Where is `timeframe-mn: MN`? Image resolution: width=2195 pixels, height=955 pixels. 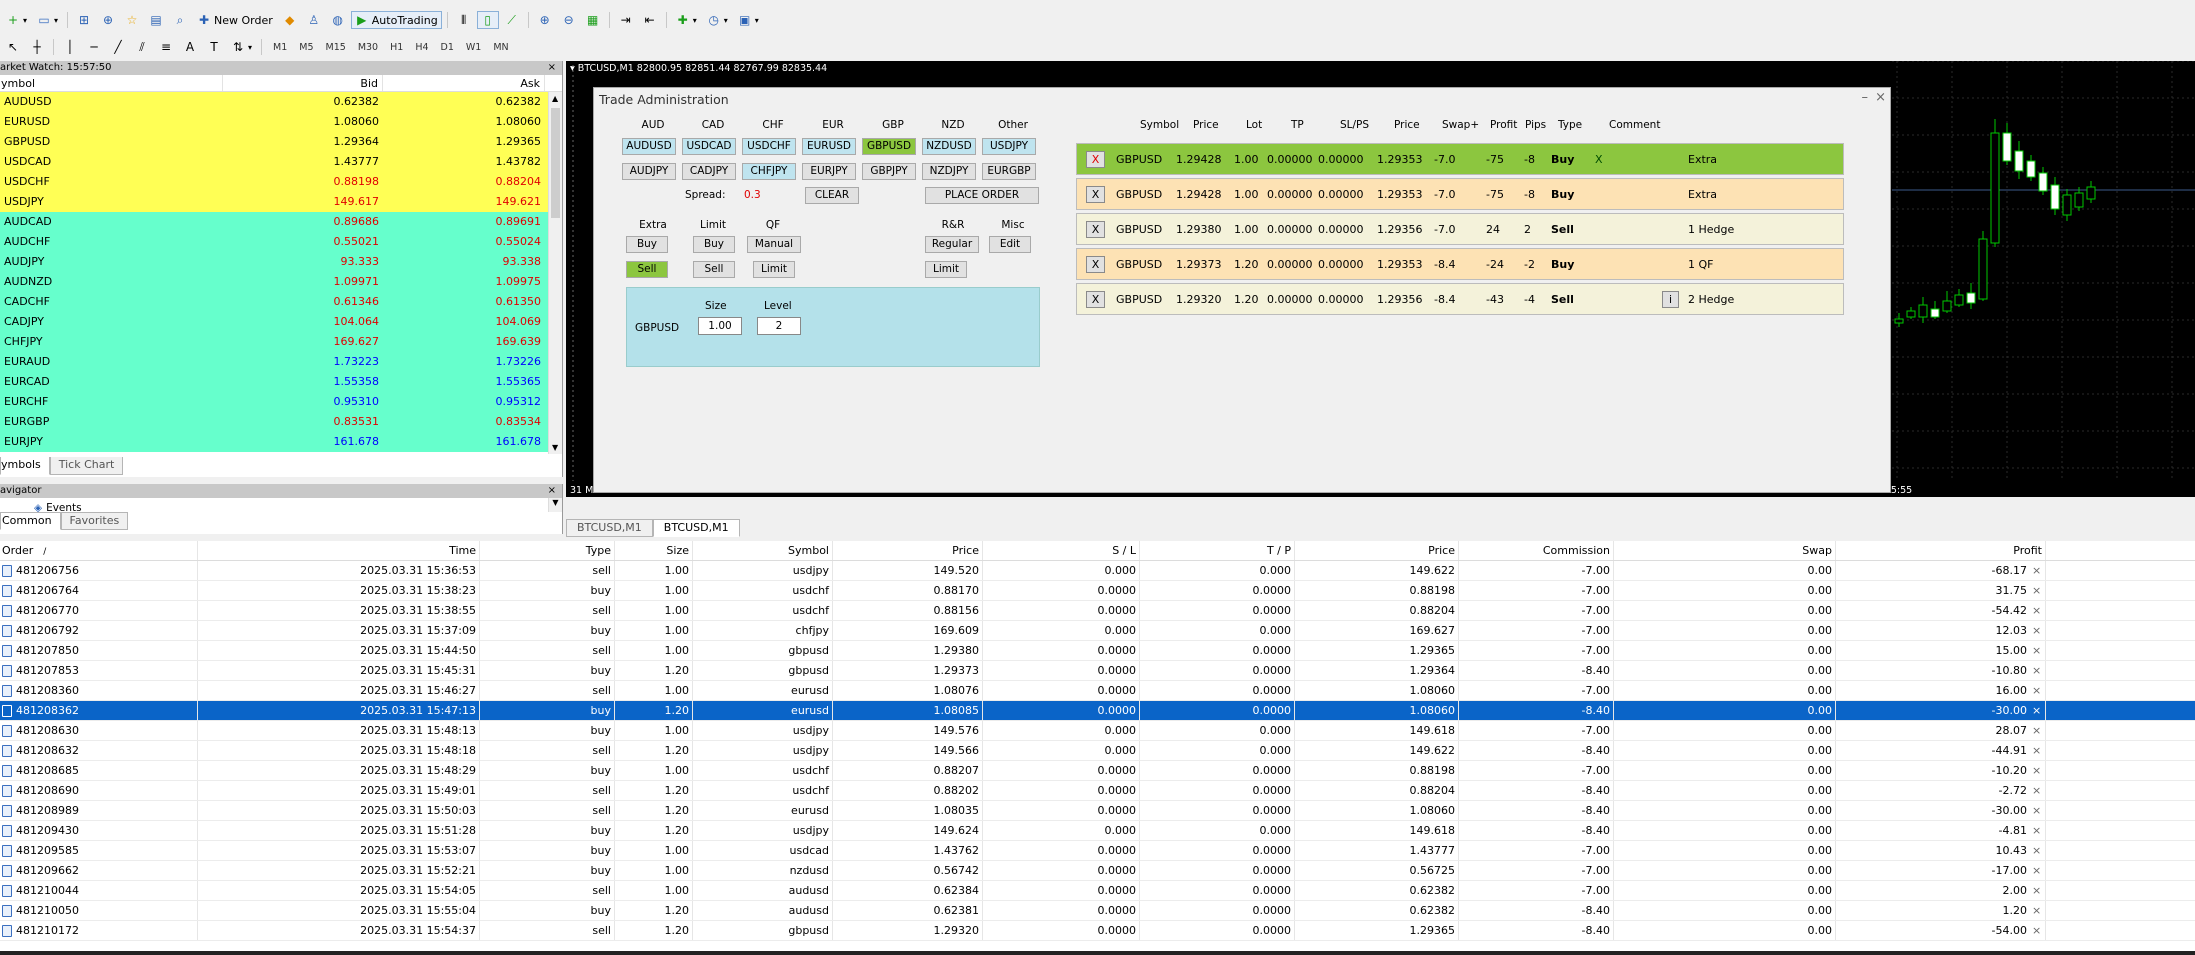
timeframe-mn: MN is located at coordinates (500, 47).